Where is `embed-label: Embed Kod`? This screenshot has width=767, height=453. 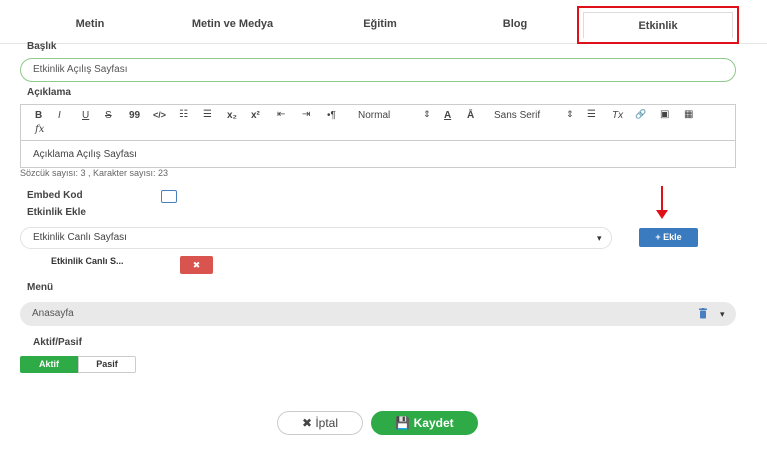
embed-label: Embed Kod is located at coordinates (55, 195).